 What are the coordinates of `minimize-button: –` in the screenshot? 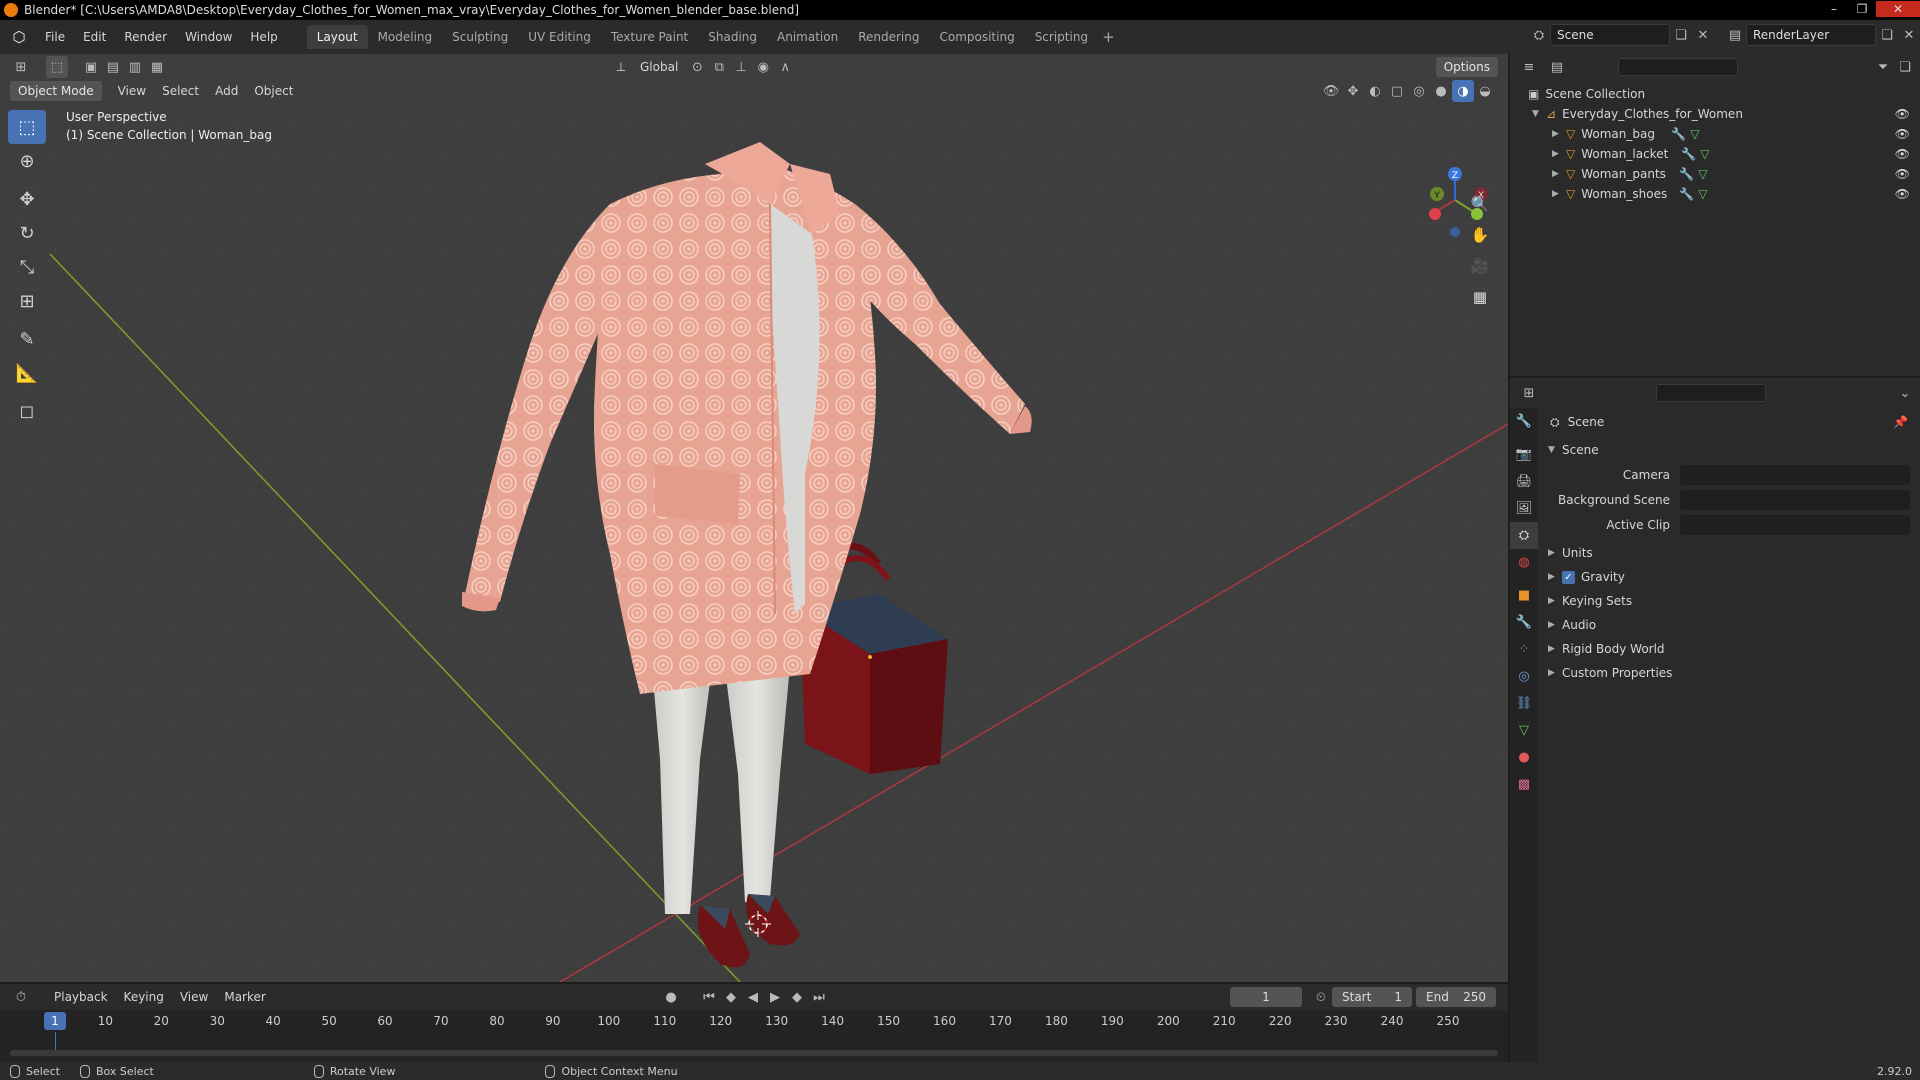 It's located at (1834, 9).